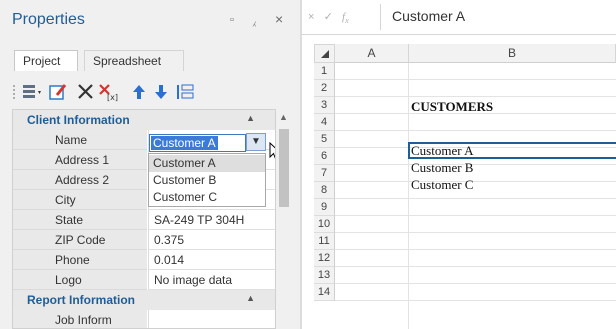 The image size is (616, 329). What do you see at coordinates (82, 160) in the screenshot?
I see `property-label: Address 1` at bounding box center [82, 160].